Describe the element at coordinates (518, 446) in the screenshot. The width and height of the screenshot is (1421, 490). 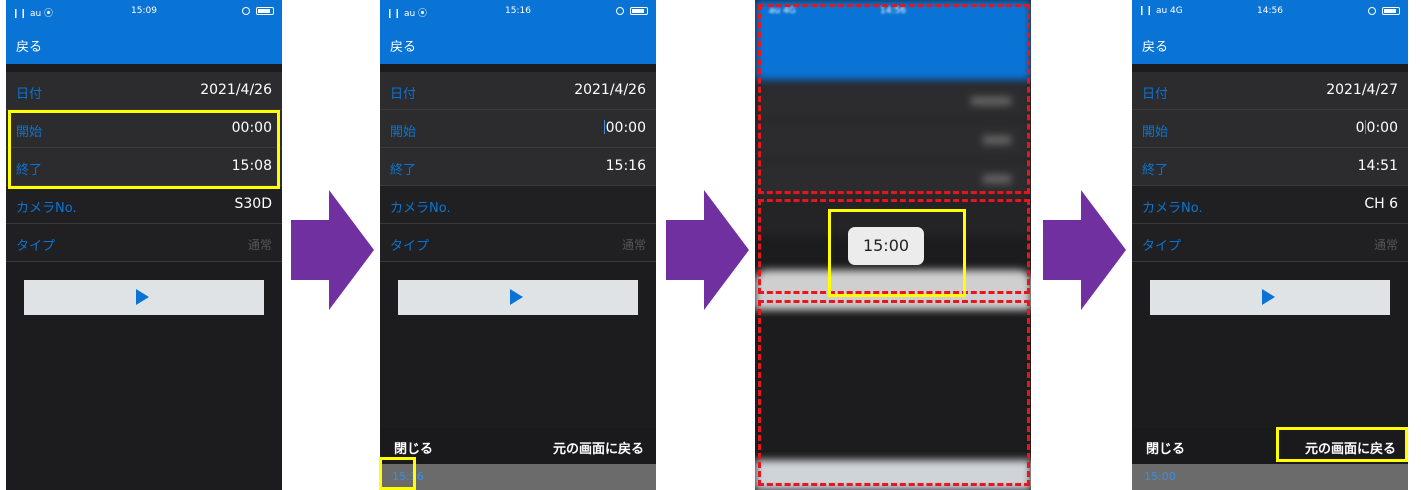
I see `picker-toolbar: 閉じる 元の画面に戻る` at that location.